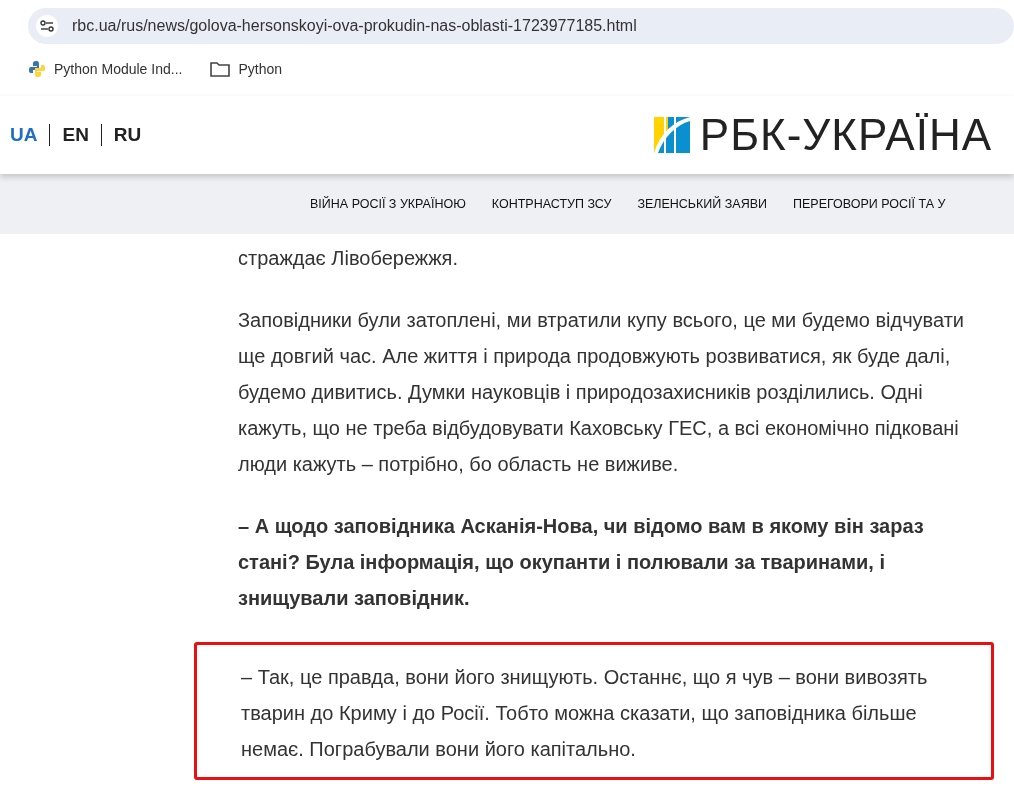 This screenshot has height=798, width=1014. What do you see at coordinates (551, 204) in the screenshot?
I see `nav-link: КОНТРНАСТУП ЗСУ` at bounding box center [551, 204].